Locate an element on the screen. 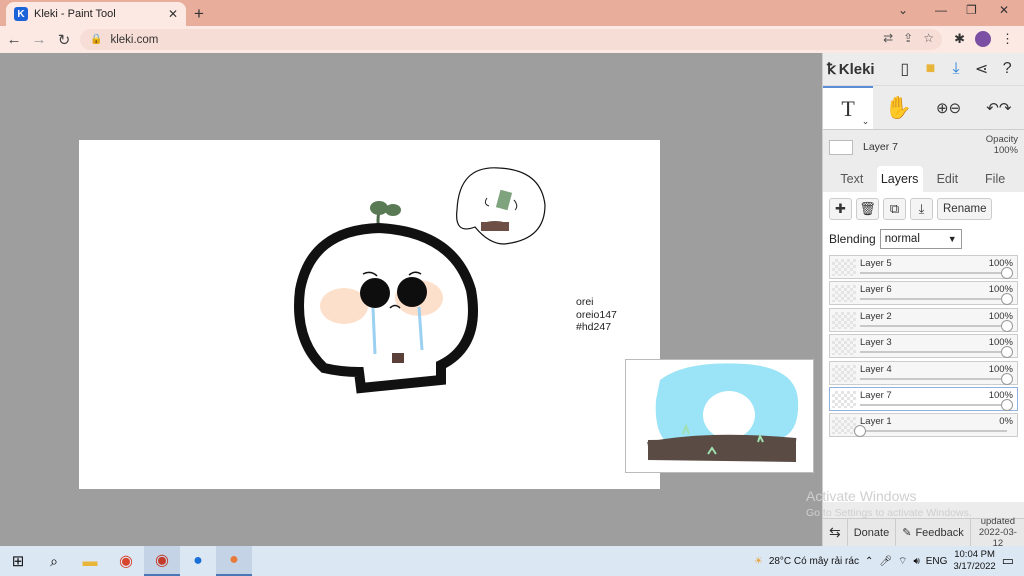 Image resolution: width=1024 pixels, height=576 pixels. weather-icon: ☀ is located at coordinates (758, 561).